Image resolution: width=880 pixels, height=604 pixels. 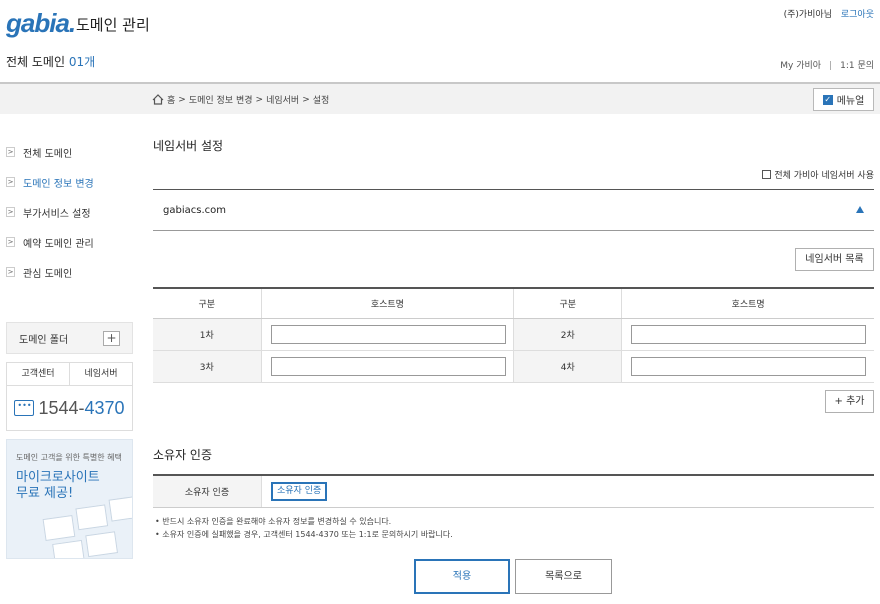 What do you see at coordinates (36, 62) in the screenshot?
I see `all-domains-label: 전체 도메인` at bounding box center [36, 62].